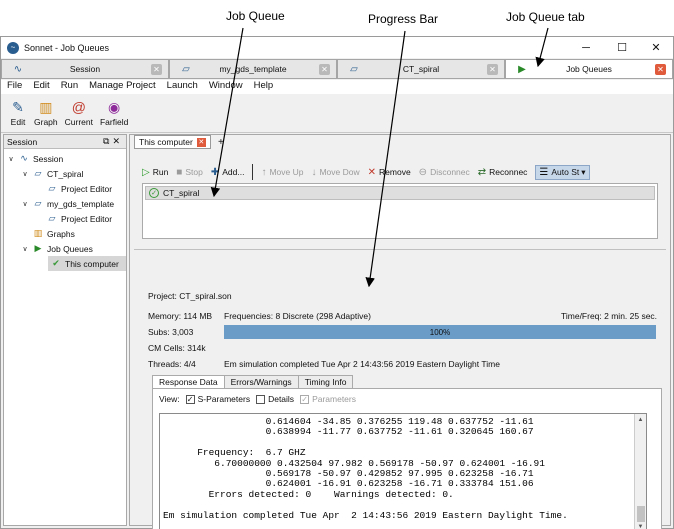 Image resolution: width=674 pixels, height=529 pixels. I want to click on move-up-button: ↑ Move Up, so click(282, 172).